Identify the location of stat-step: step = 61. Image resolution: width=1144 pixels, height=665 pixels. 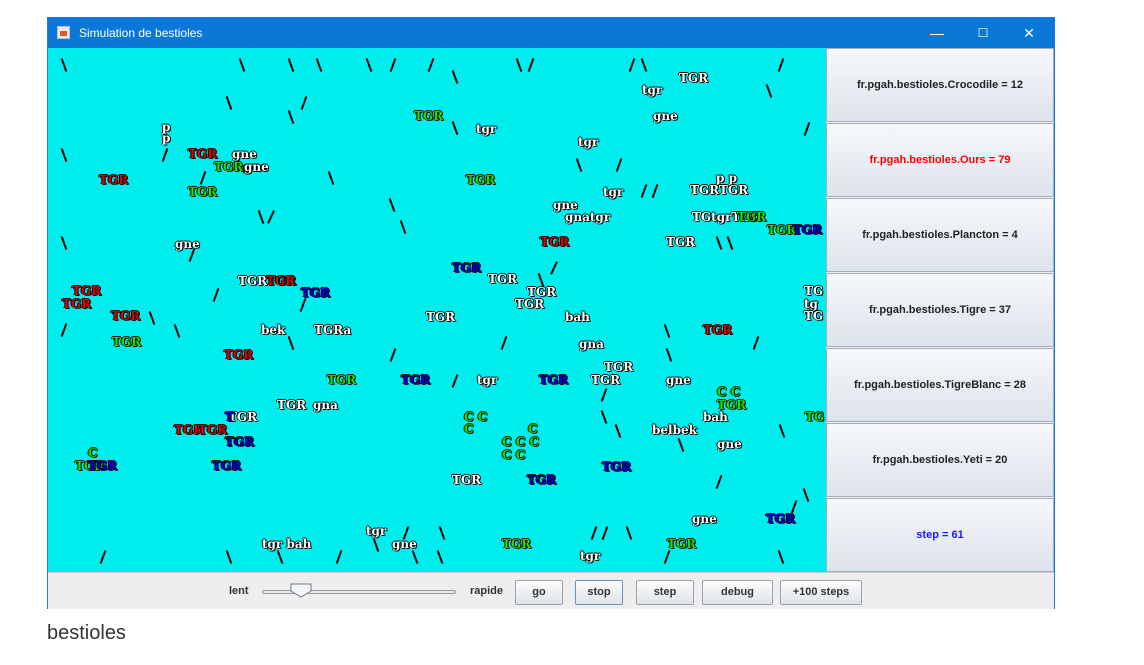
(940, 535).